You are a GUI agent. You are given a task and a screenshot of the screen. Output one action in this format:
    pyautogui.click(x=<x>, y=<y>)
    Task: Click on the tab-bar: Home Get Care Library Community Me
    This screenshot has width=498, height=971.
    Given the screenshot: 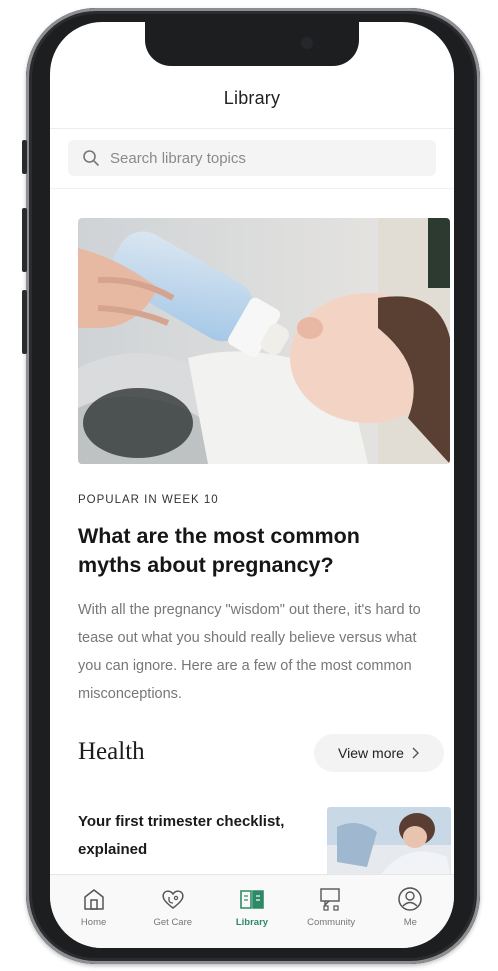 What is the action you would take?
    pyautogui.click(x=252, y=911)
    